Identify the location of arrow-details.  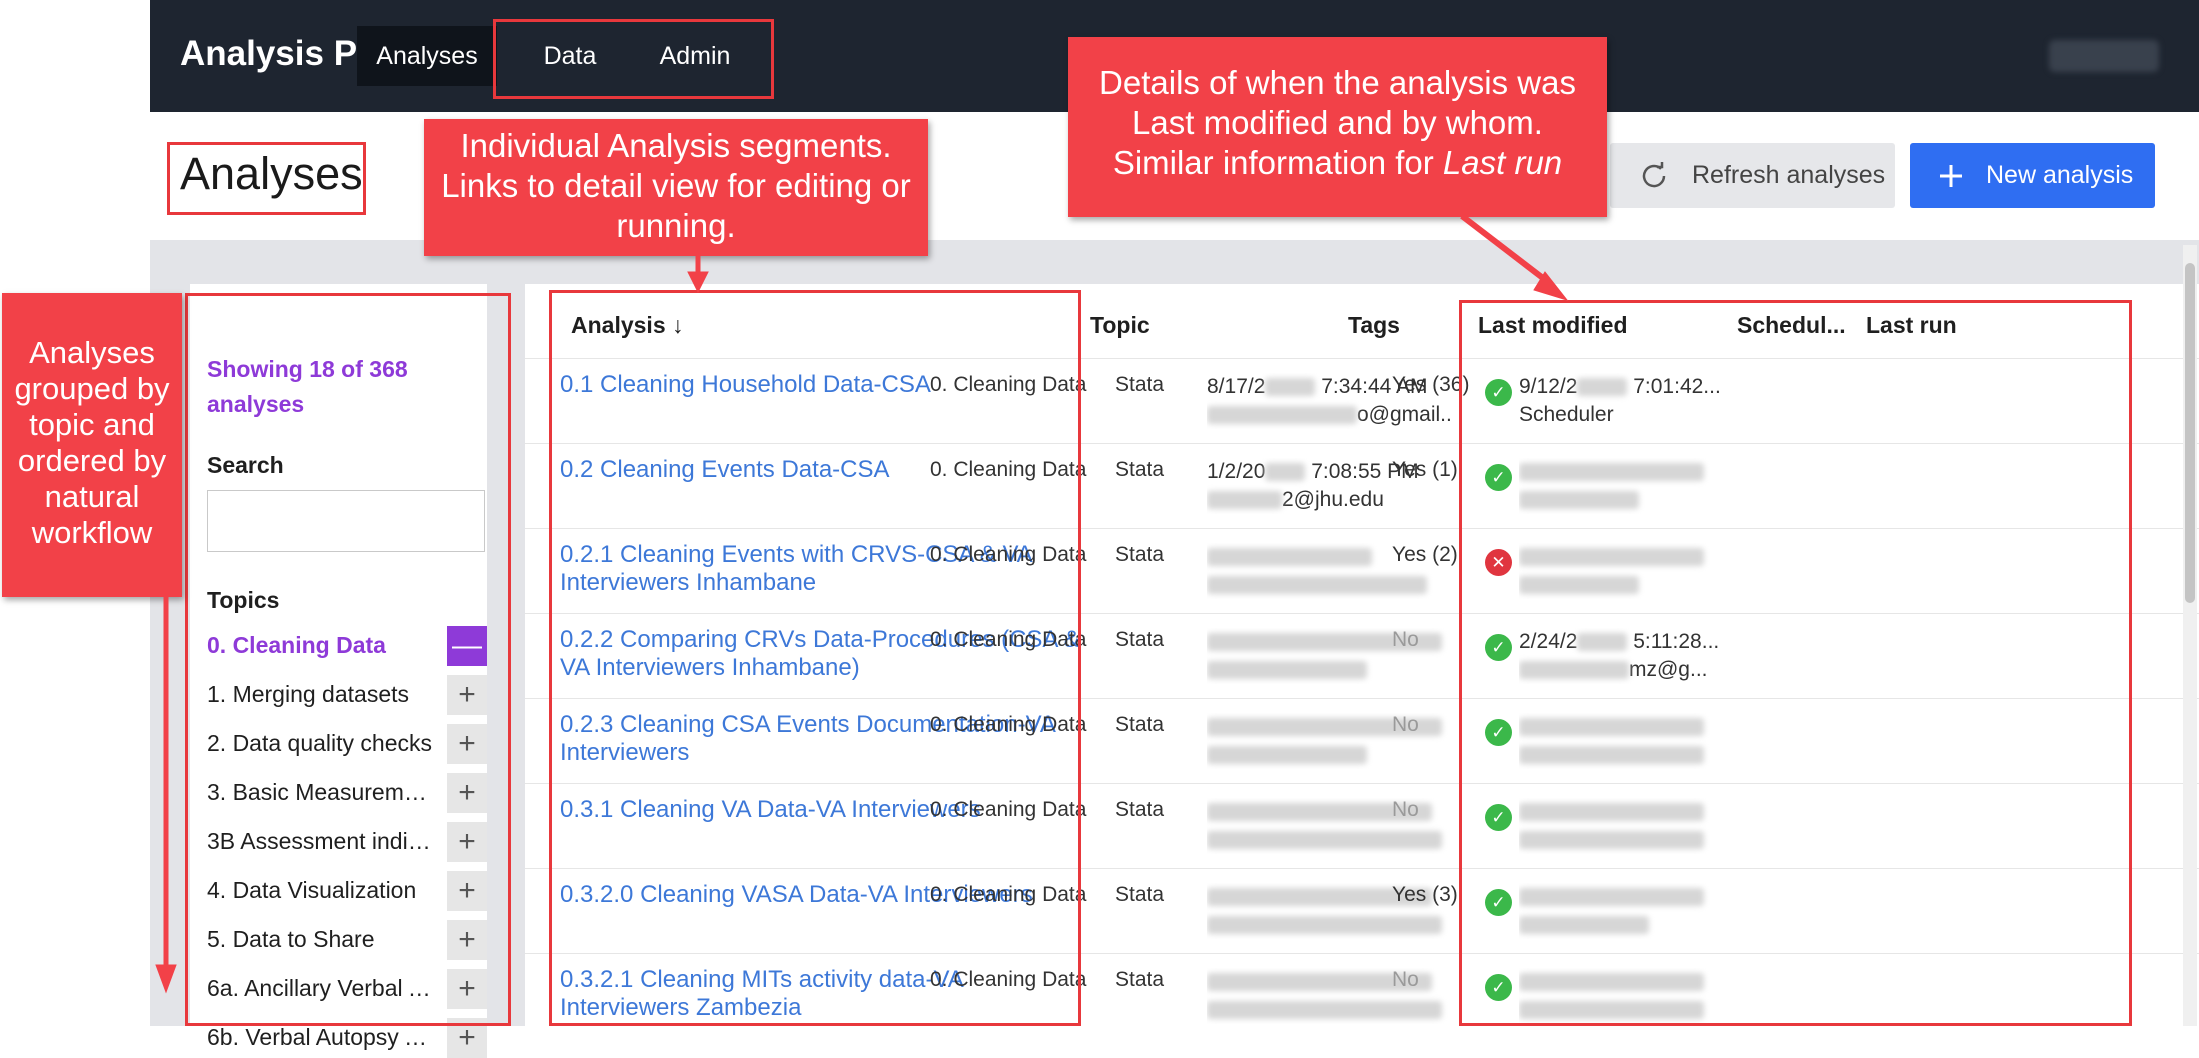
(1514, 257).